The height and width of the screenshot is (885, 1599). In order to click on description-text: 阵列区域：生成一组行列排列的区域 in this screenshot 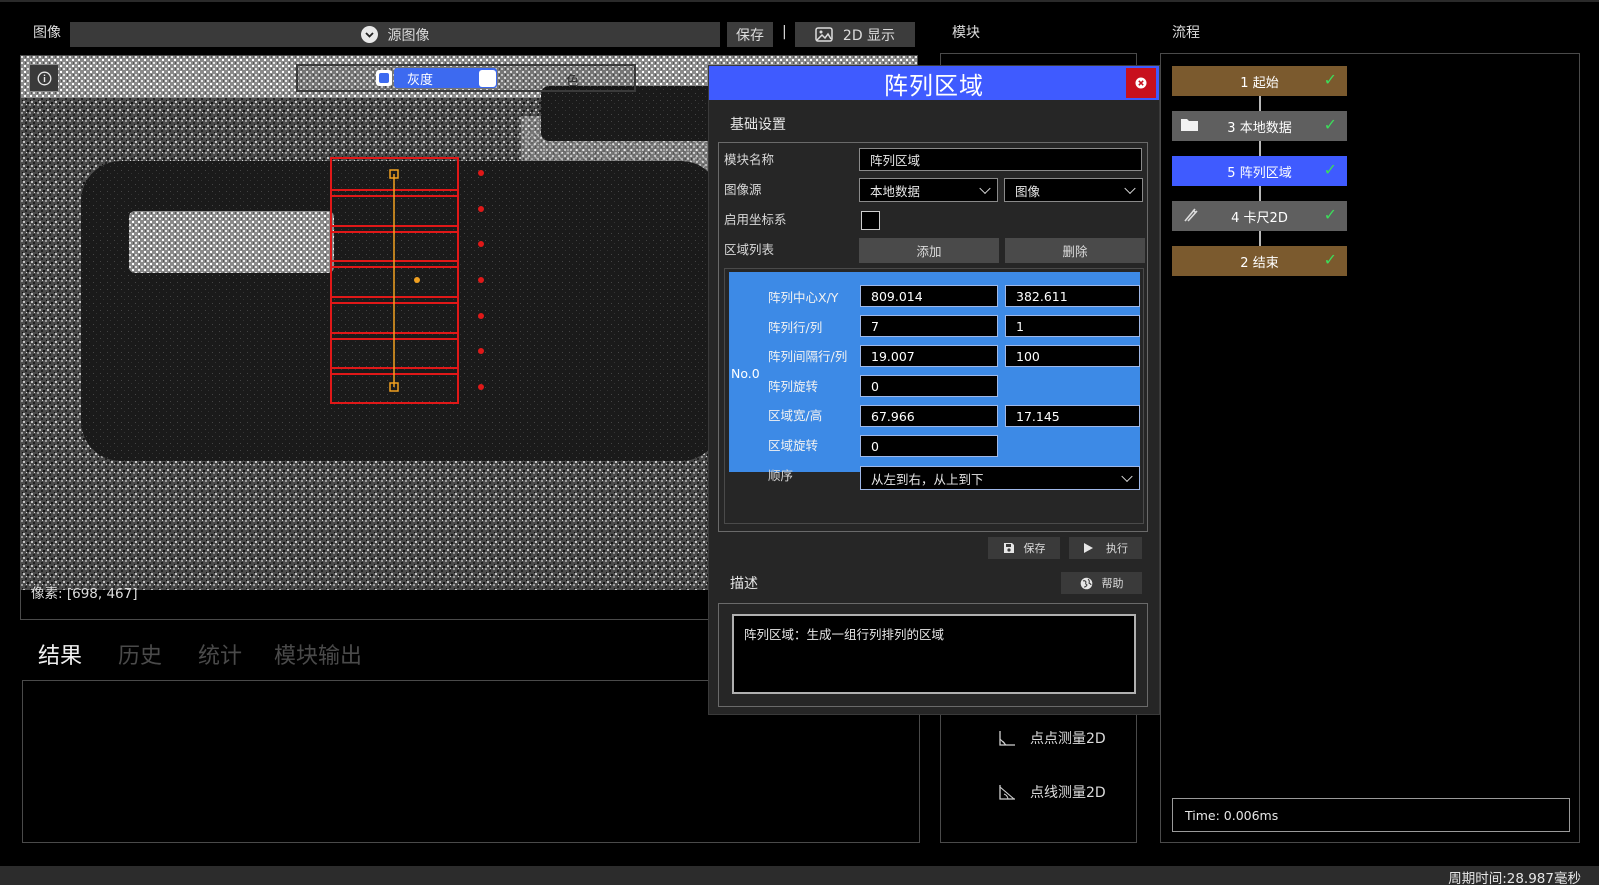, I will do `click(934, 654)`.